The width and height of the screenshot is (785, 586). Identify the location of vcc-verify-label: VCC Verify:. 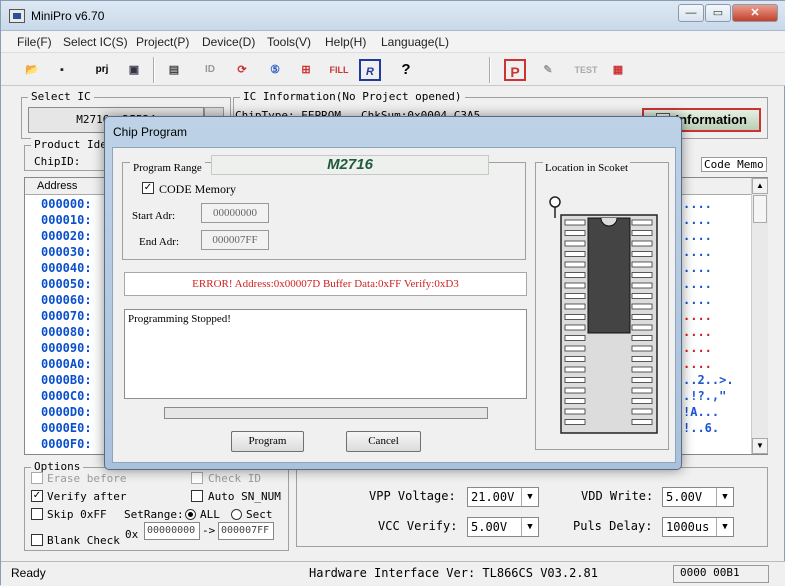
(418, 526).